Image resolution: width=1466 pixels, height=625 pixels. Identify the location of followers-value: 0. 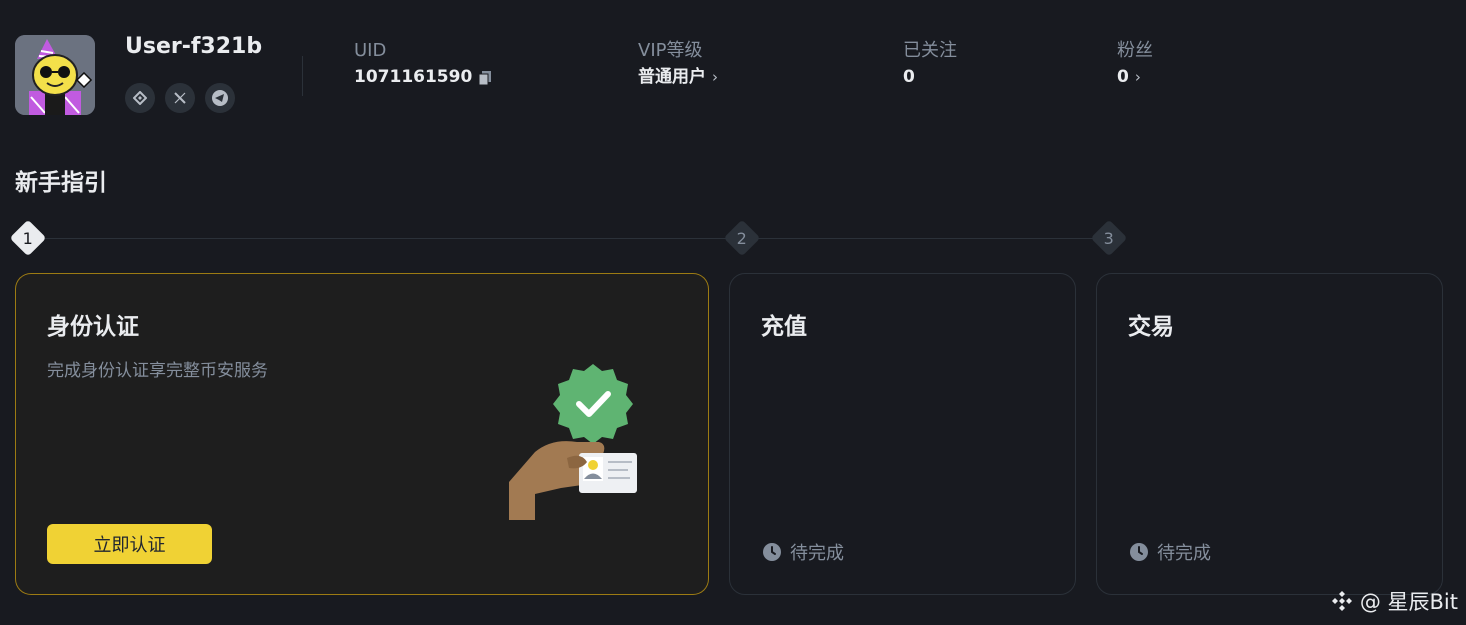
(1123, 77).